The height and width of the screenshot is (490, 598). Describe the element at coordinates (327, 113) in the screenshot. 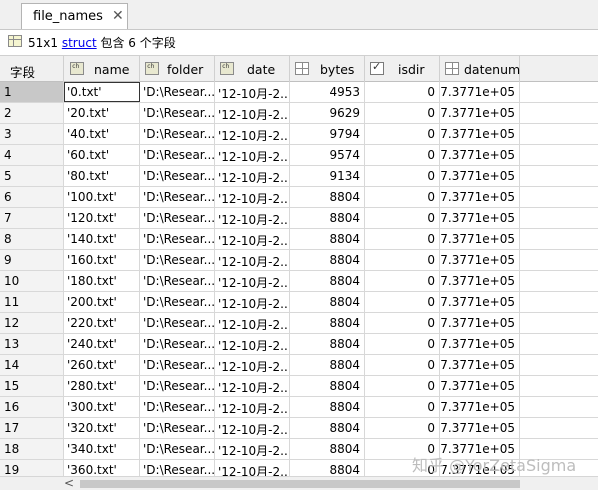

I see `cell-bytes: 9629` at that location.